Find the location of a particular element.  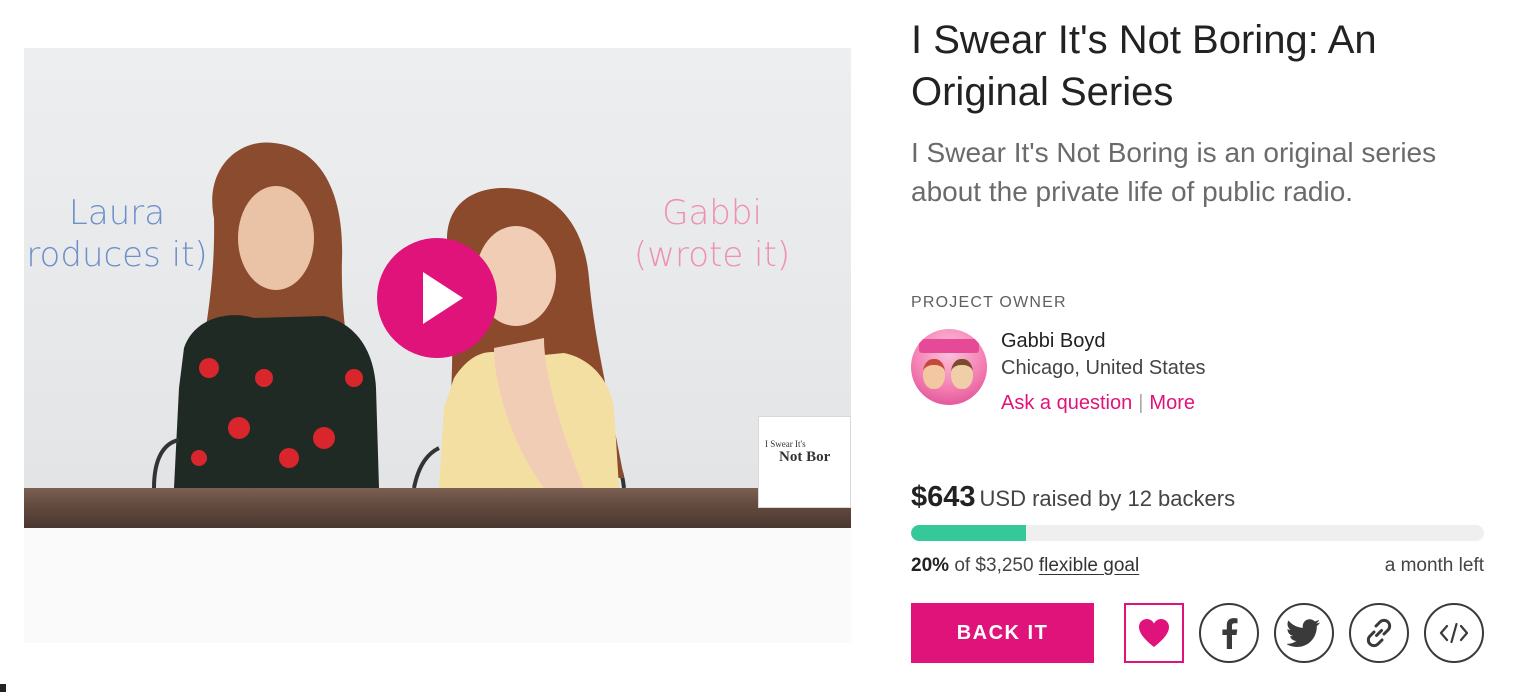

favorite-button is located at coordinates (1154, 633).